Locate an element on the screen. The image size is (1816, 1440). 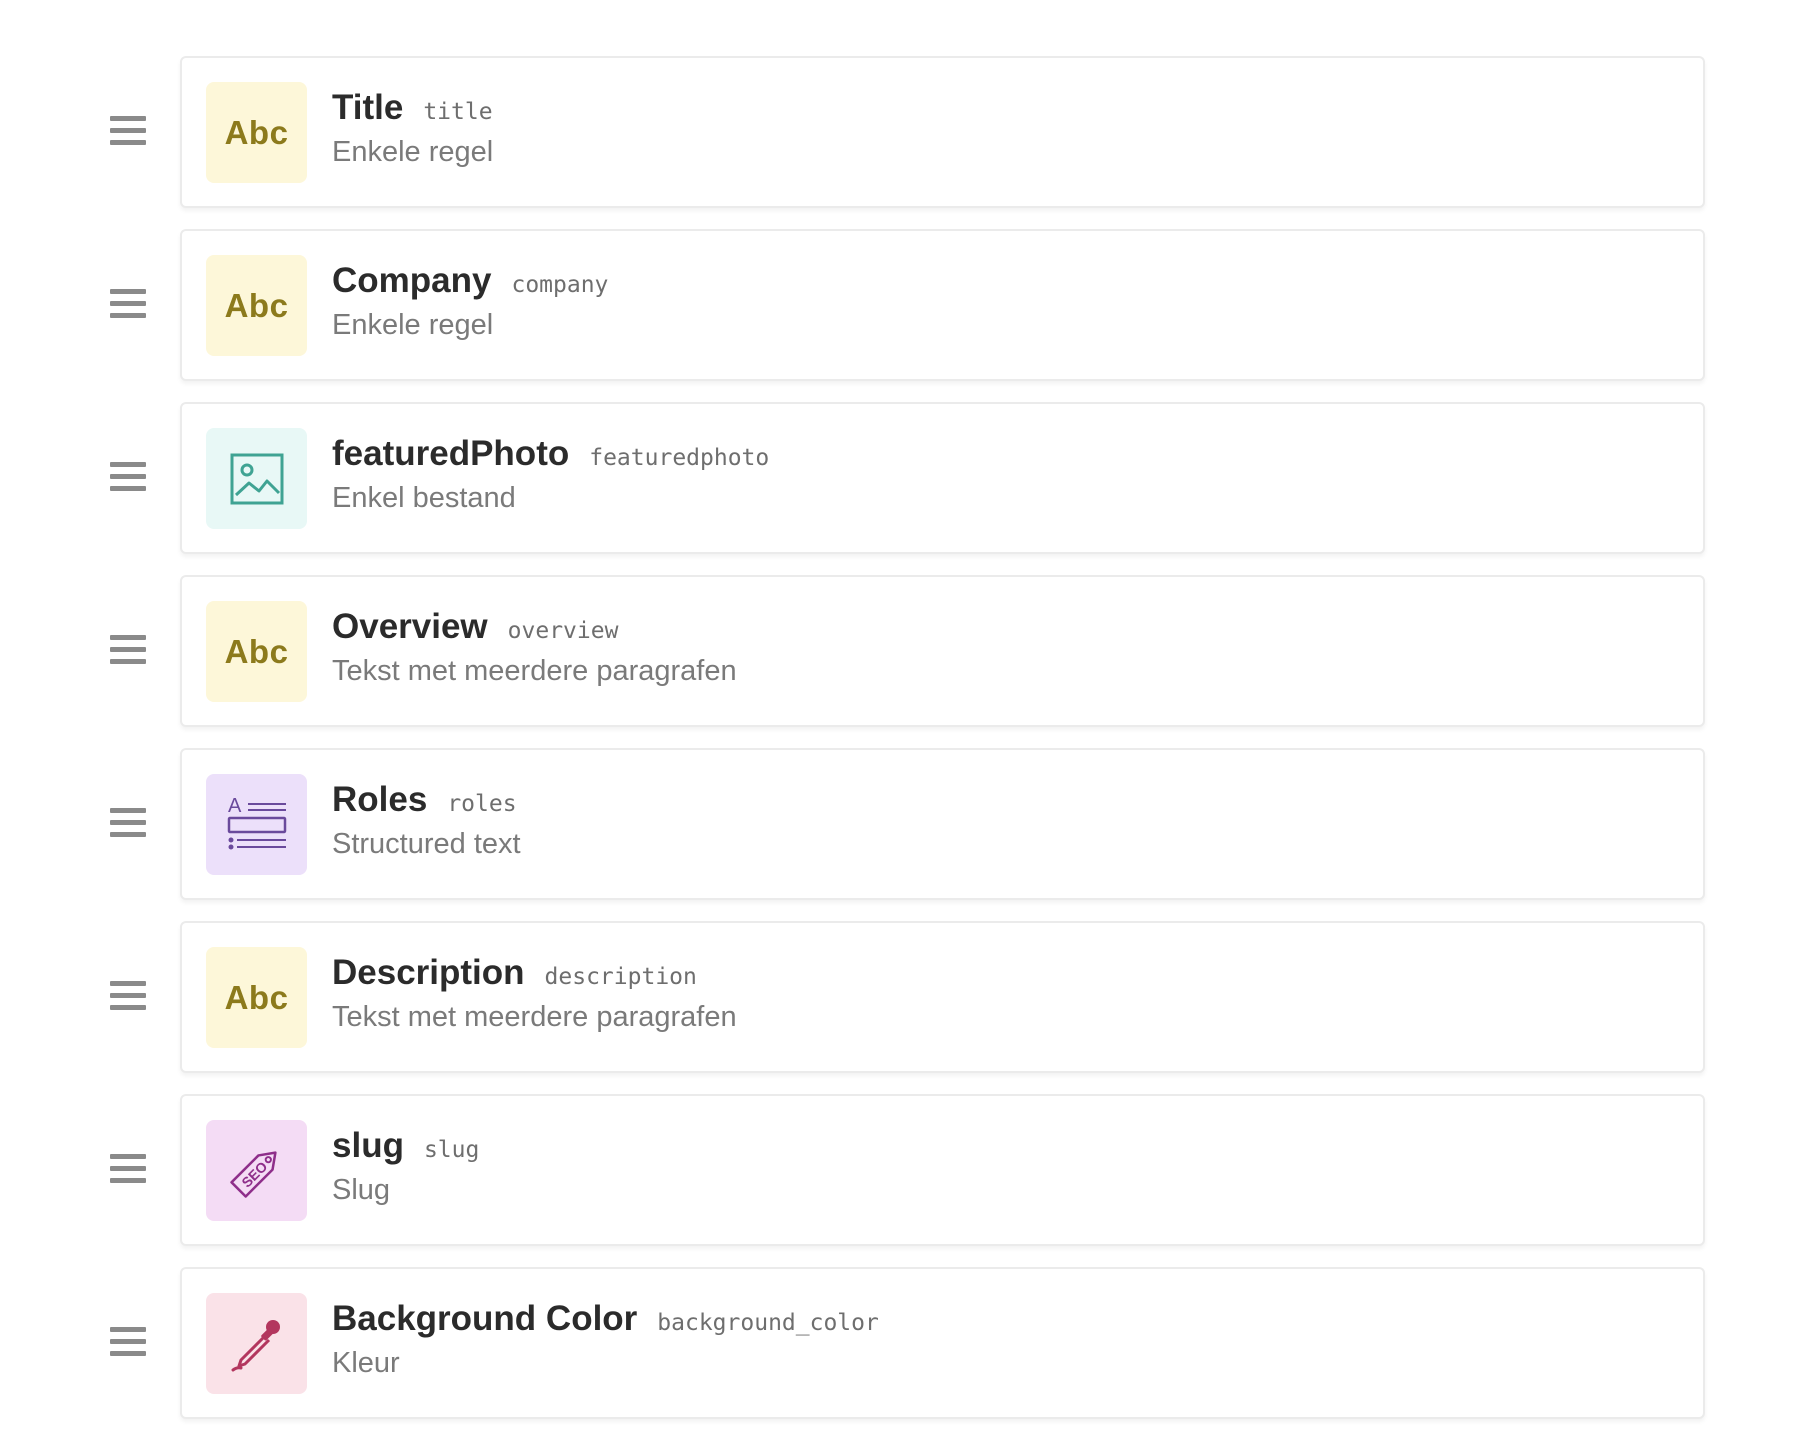
image-icon-graphic is located at coordinates (256, 478).